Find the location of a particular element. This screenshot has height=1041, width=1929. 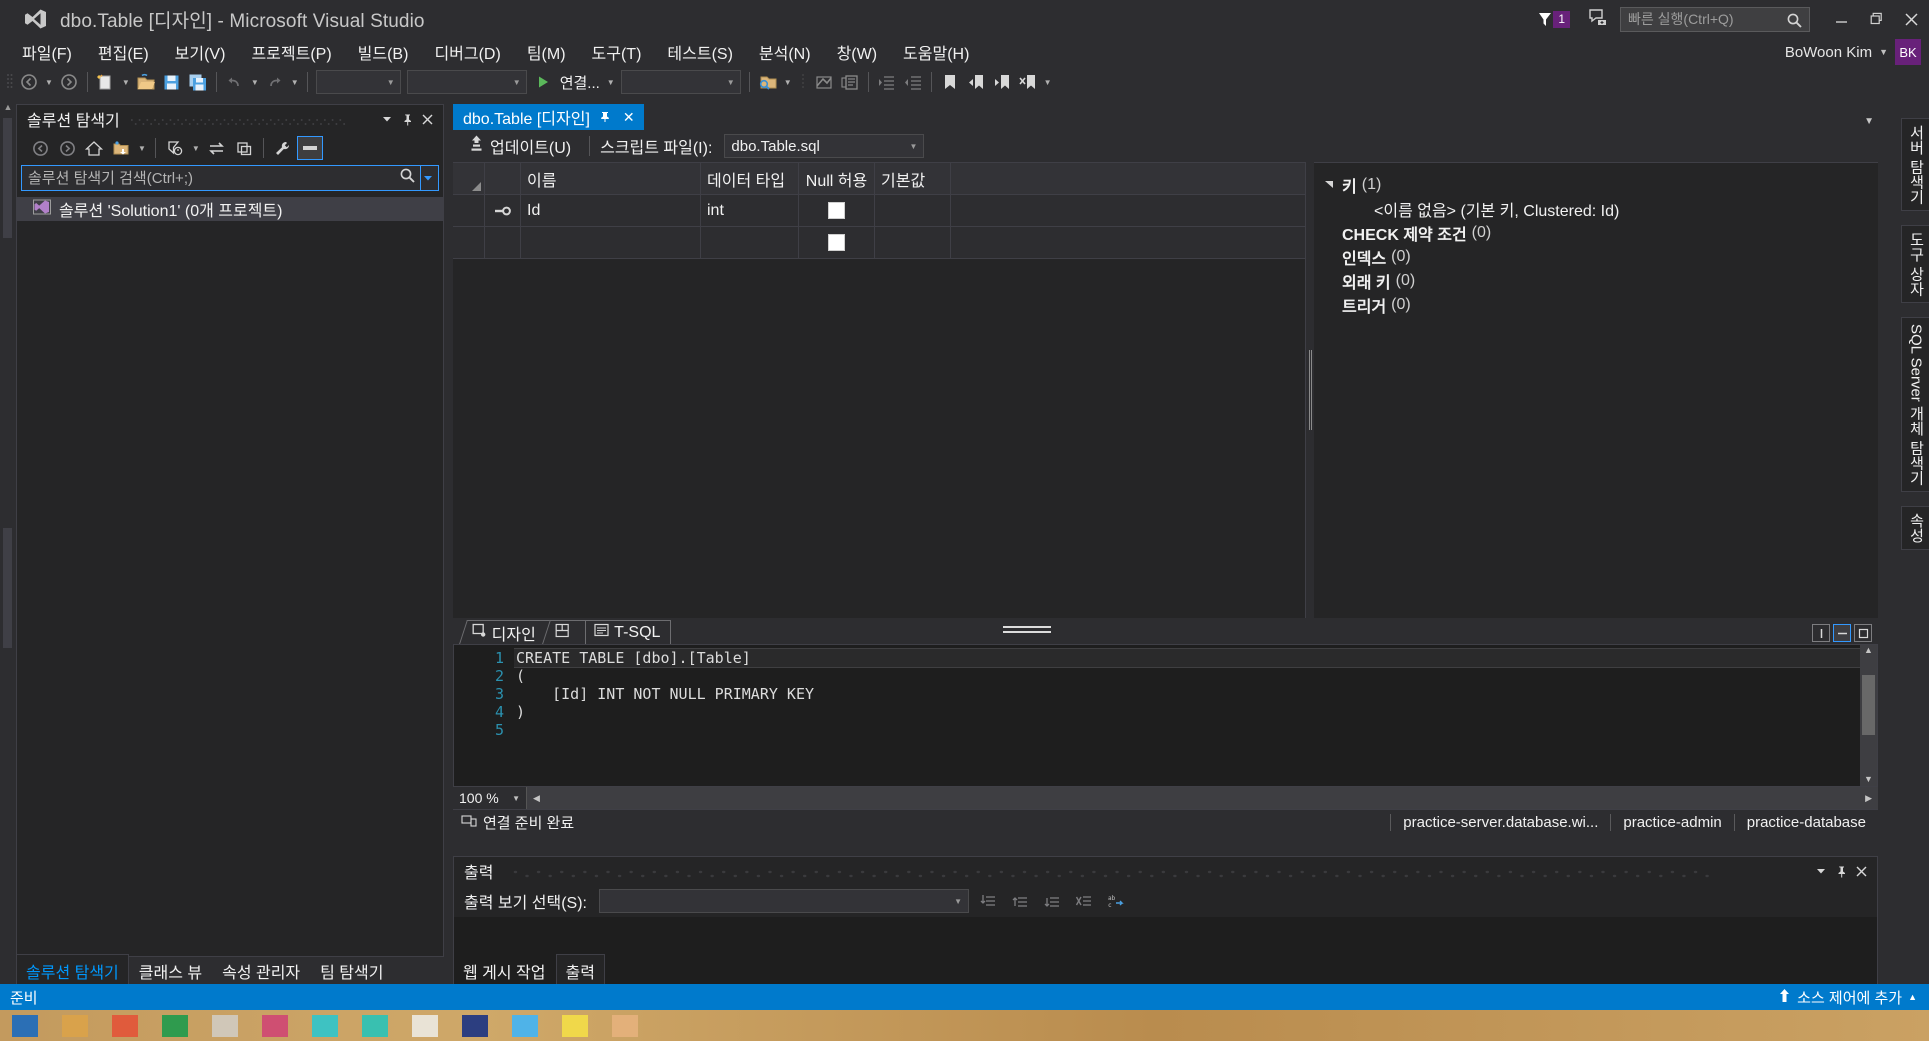

show-all-files-icon is located at coordinates (175, 148).